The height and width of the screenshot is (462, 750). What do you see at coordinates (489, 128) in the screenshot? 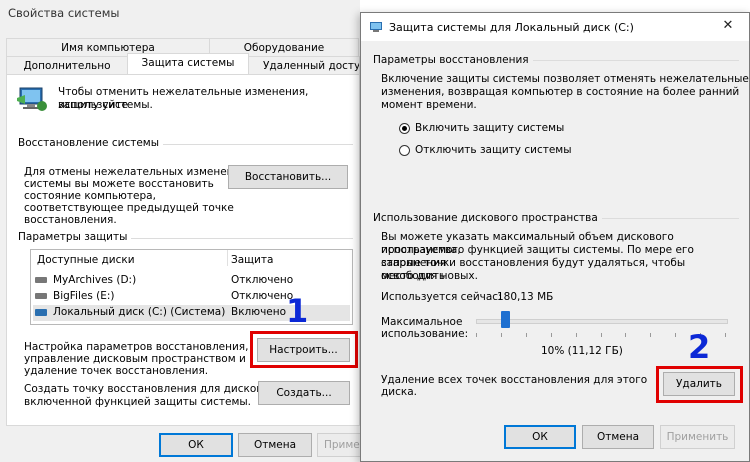
I see `radio-enable-label: Включить защиту системы` at bounding box center [489, 128].